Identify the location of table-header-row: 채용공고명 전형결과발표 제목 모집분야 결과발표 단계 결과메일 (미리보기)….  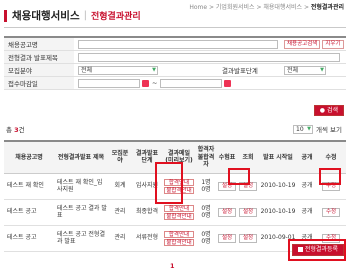
(175, 157).